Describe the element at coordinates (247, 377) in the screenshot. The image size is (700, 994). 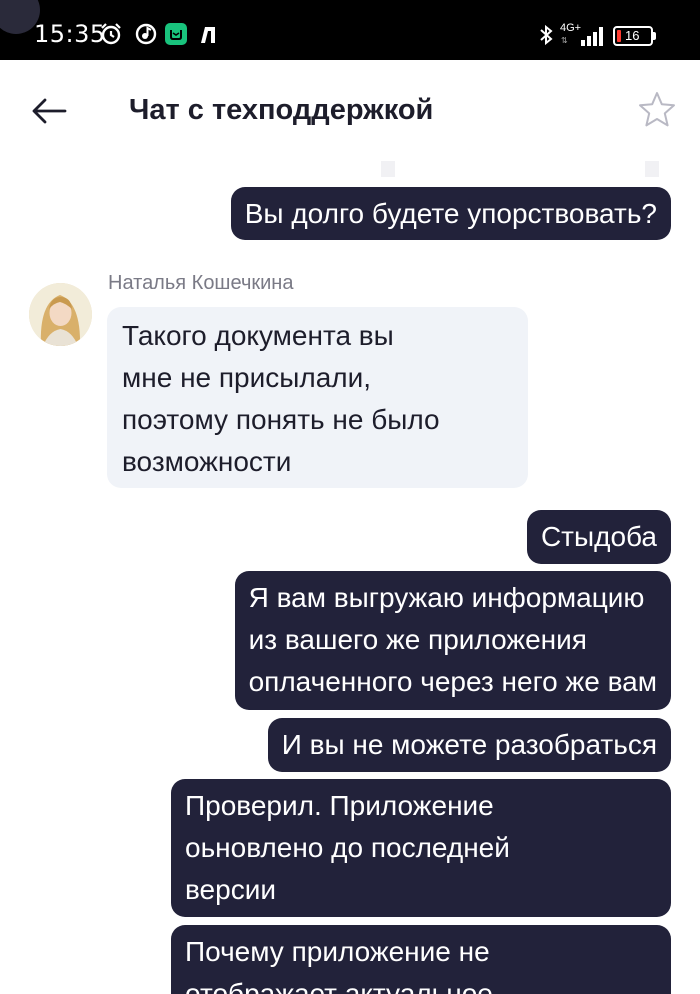
I see `message-text: мне не присылали,` at that location.